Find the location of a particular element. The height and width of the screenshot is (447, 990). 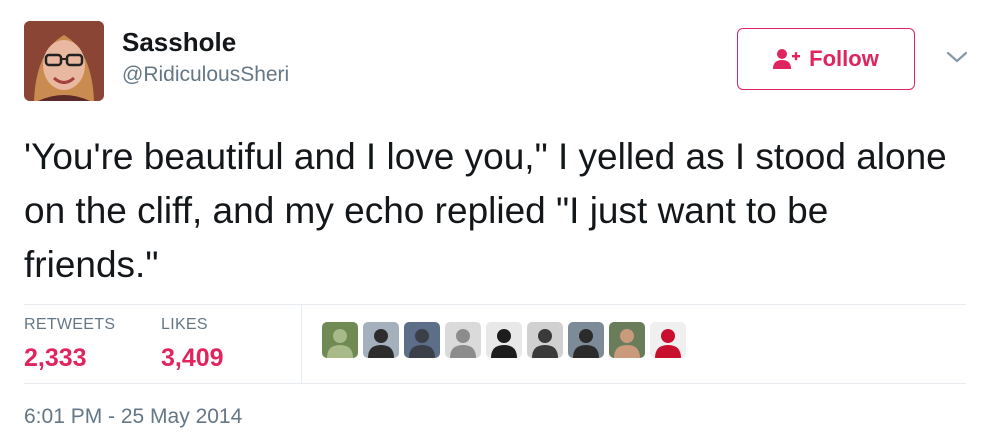

likers-avatars is located at coordinates (504, 340).